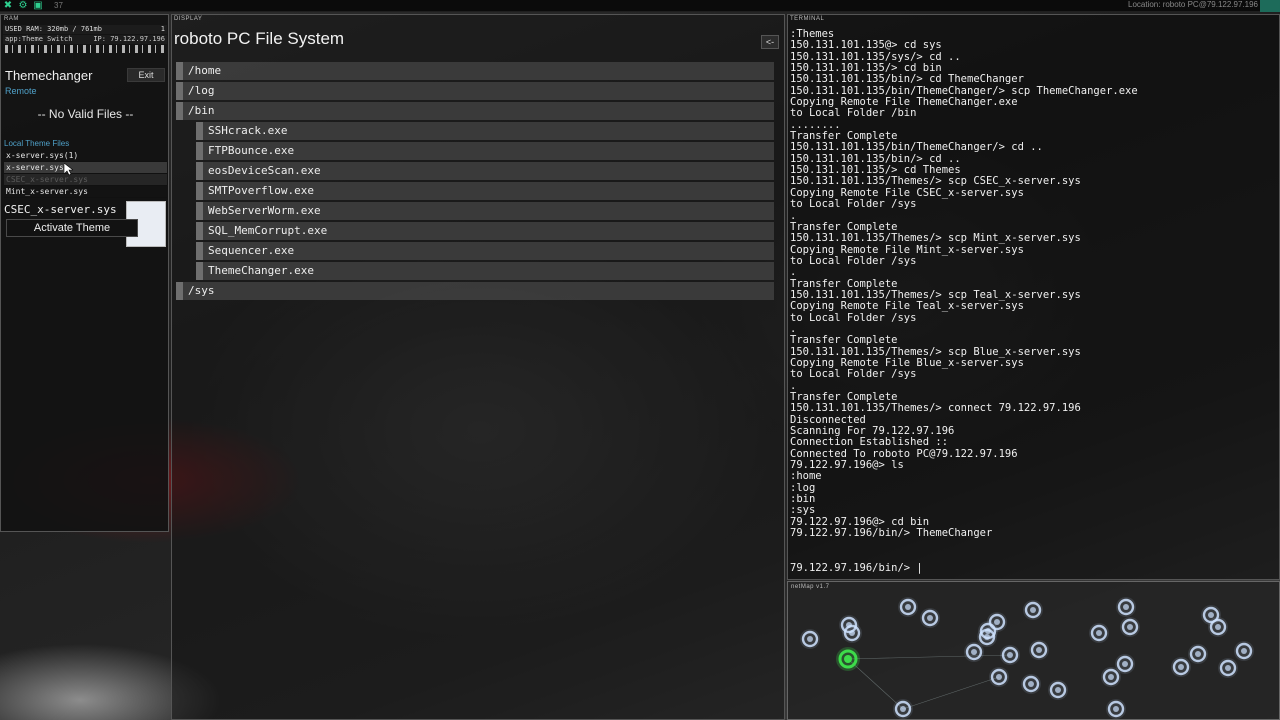  What do you see at coordinates (856, 568) in the screenshot?
I see `terminal-input: 79.122.97.196/bin/> |` at bounding box center [856, 568].